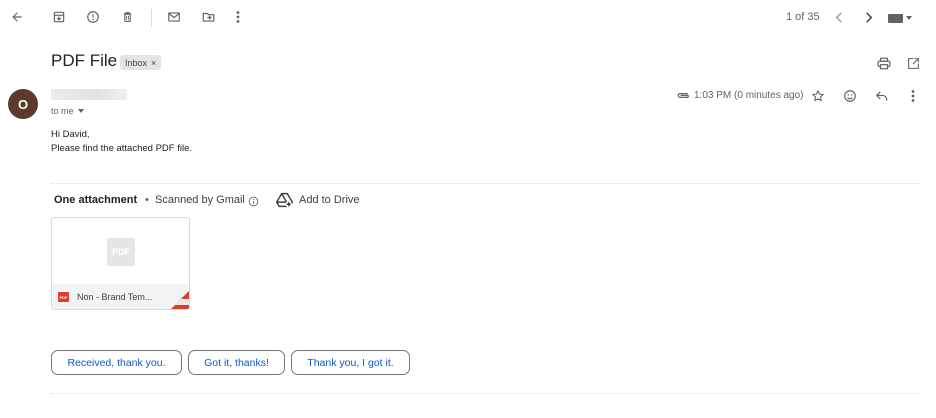 Image resolution: width=936 pixels, height=418 pixels. I want to click on chevron-left-icon, so click(839, 17).